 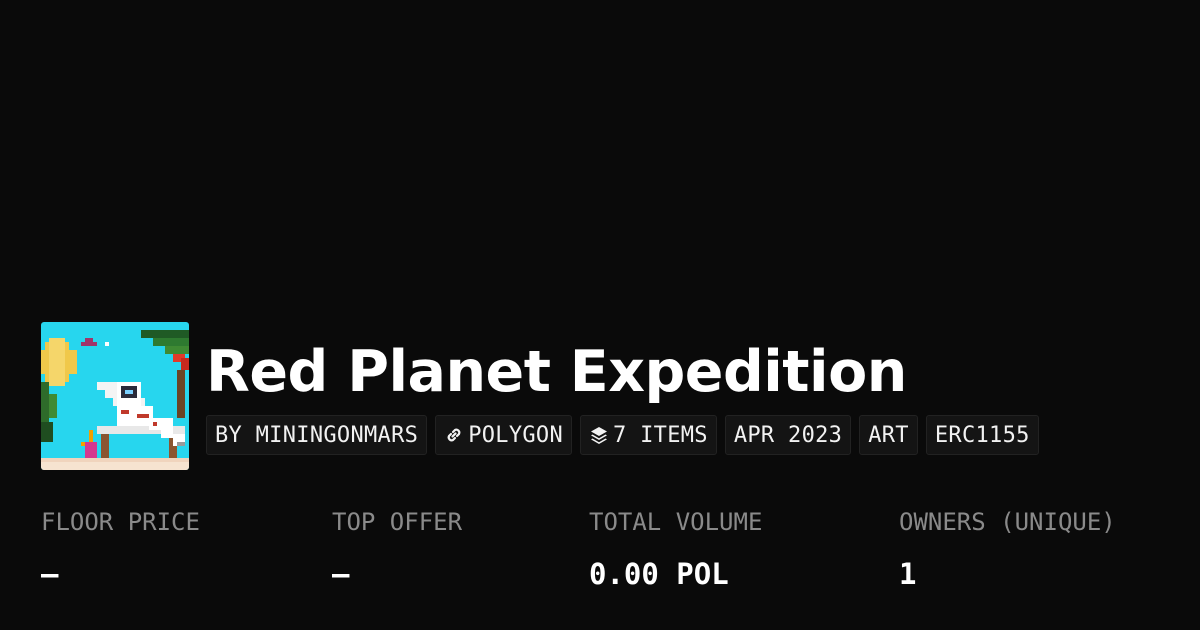 What do you see at coordinates (1007, 522) in the screenshot?
I see `stat-owners-label: OWNERS (UNIQUE)` at bounding box center [1007, 522].